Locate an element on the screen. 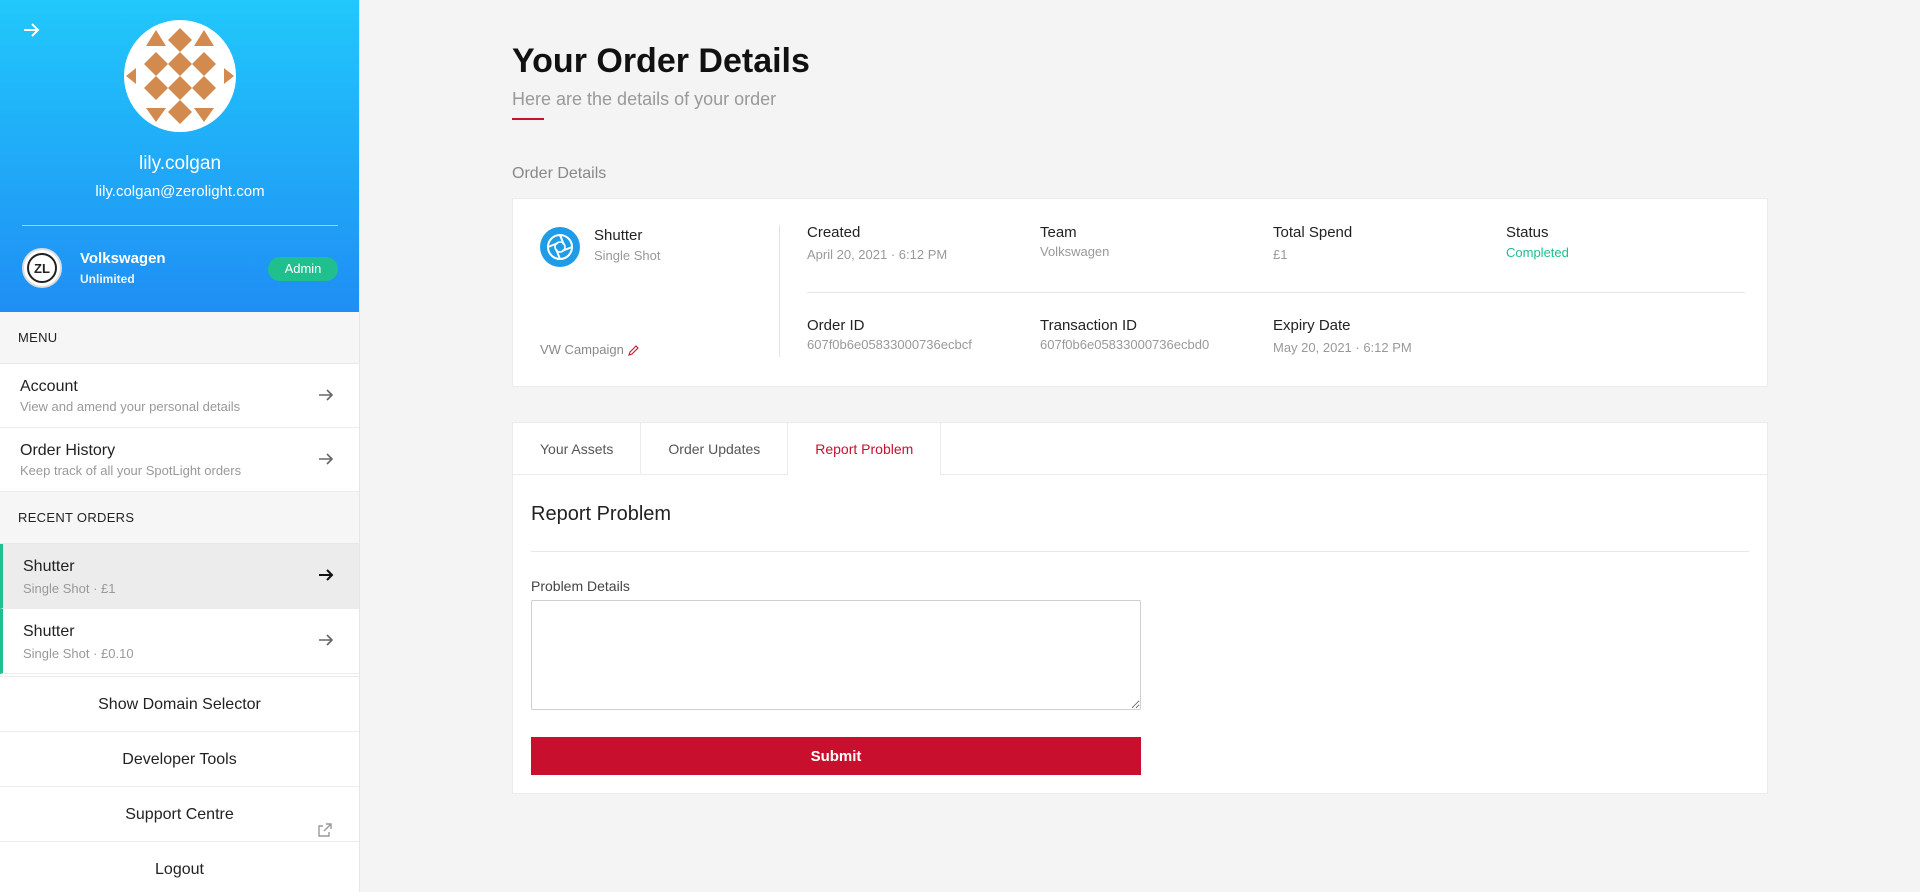  status-value: Completed is located at coordinates (1537, 252).